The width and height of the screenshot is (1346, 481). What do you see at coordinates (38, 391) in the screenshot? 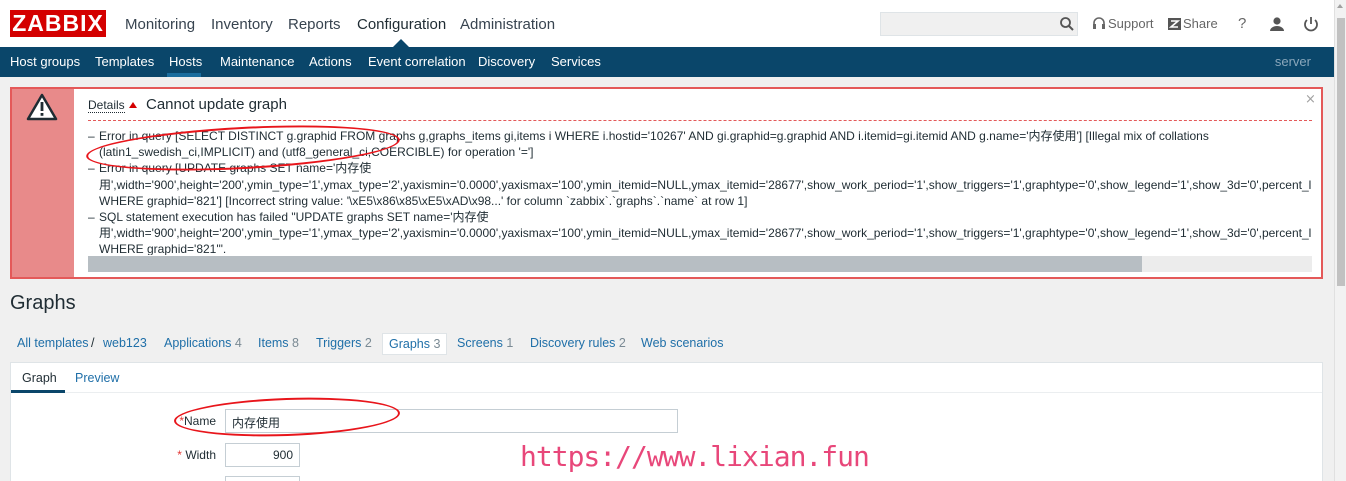
I see `active-tab-indicator` at bounding box center [38, 391].